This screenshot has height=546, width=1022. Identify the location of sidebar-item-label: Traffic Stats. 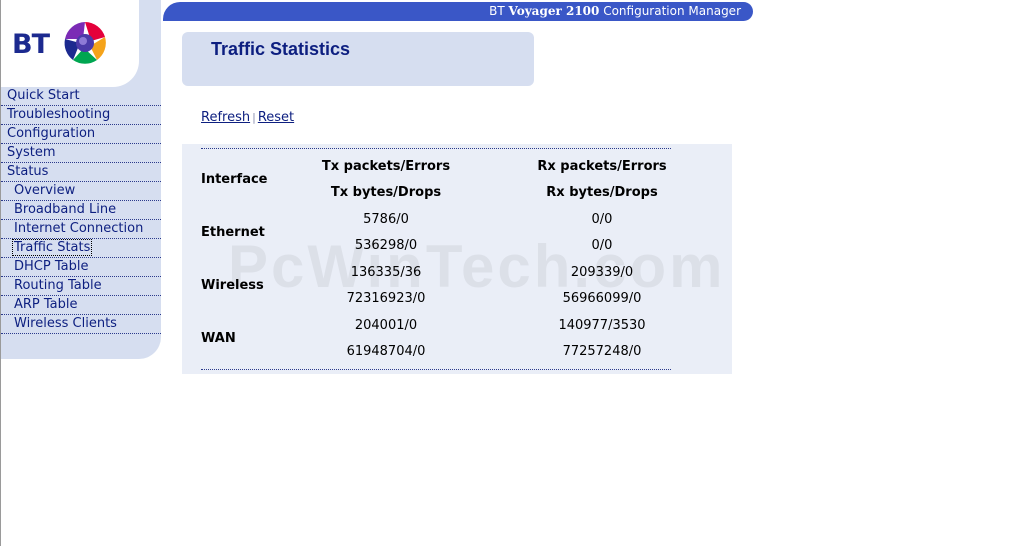
(52, 247).